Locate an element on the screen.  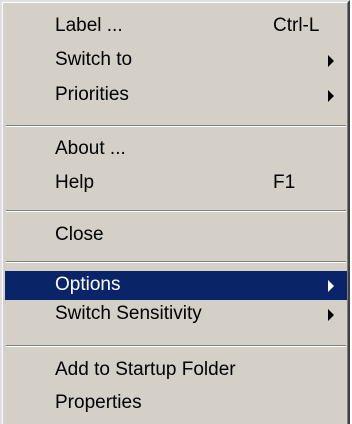
menu-item-options: Options is located at coordinates (176, 285).